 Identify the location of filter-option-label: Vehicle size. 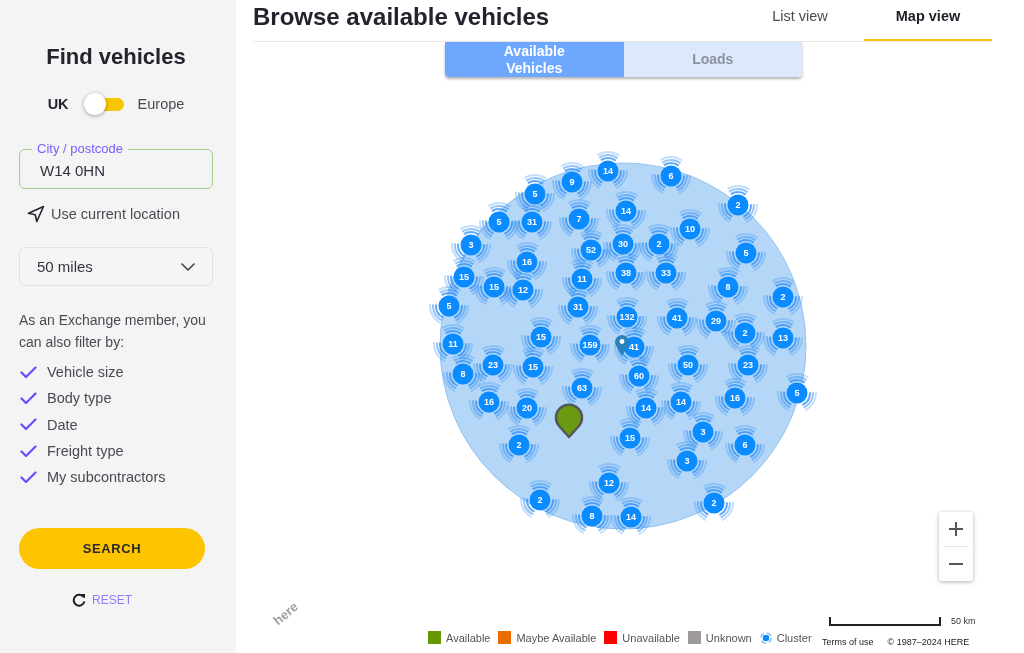
(85, 372).